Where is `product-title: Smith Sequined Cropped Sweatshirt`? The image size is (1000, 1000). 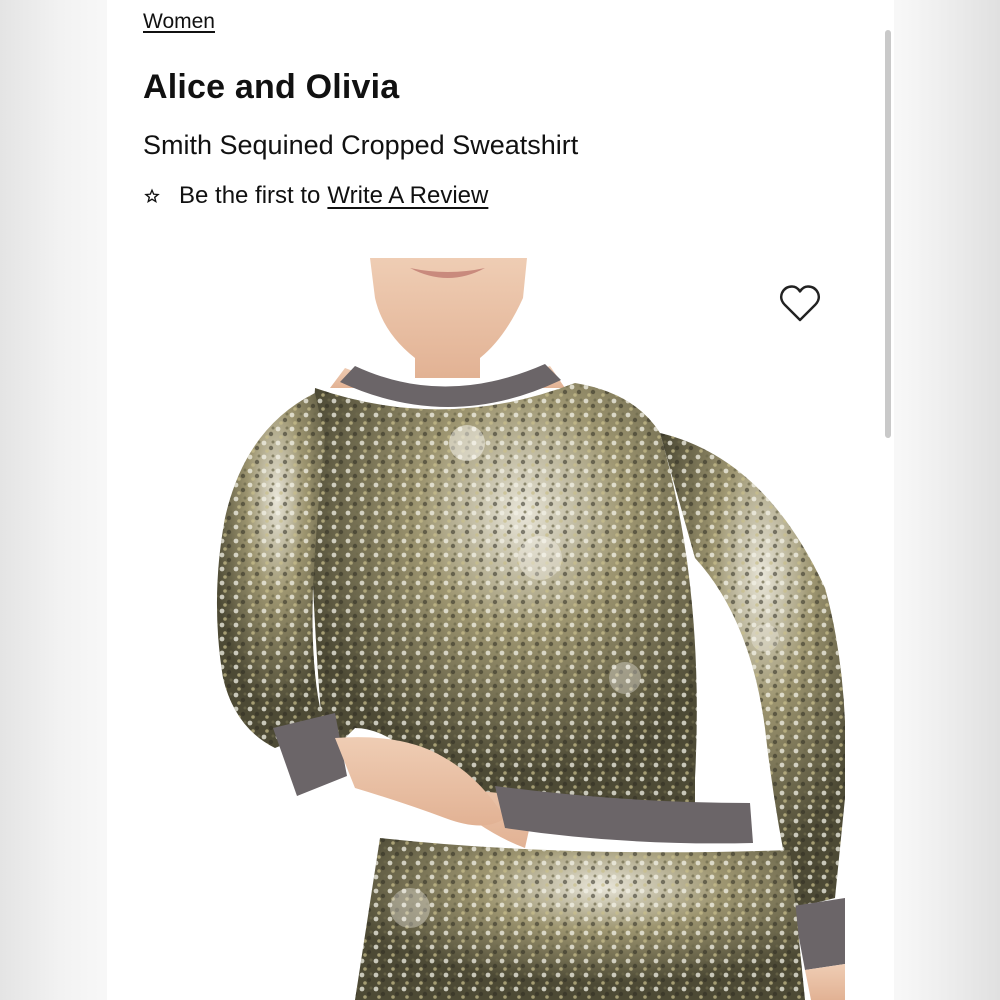
product-title: Smith Sequined Cropped Sweatshirt is located at coordinates (361, 145).